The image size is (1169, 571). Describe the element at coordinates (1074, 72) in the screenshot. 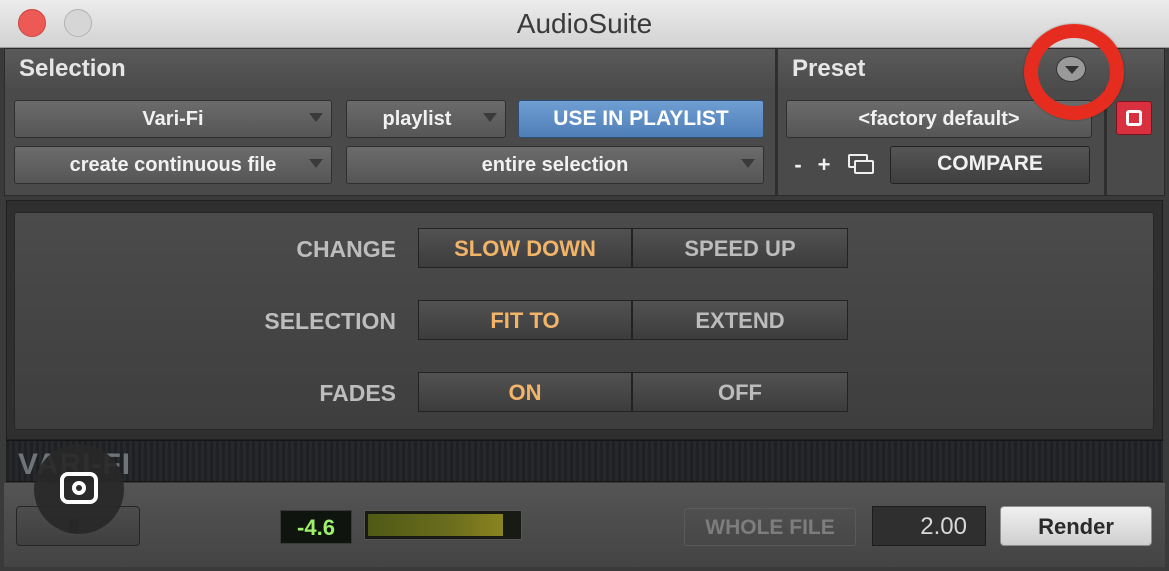

I see `highlight-ring` at that location.